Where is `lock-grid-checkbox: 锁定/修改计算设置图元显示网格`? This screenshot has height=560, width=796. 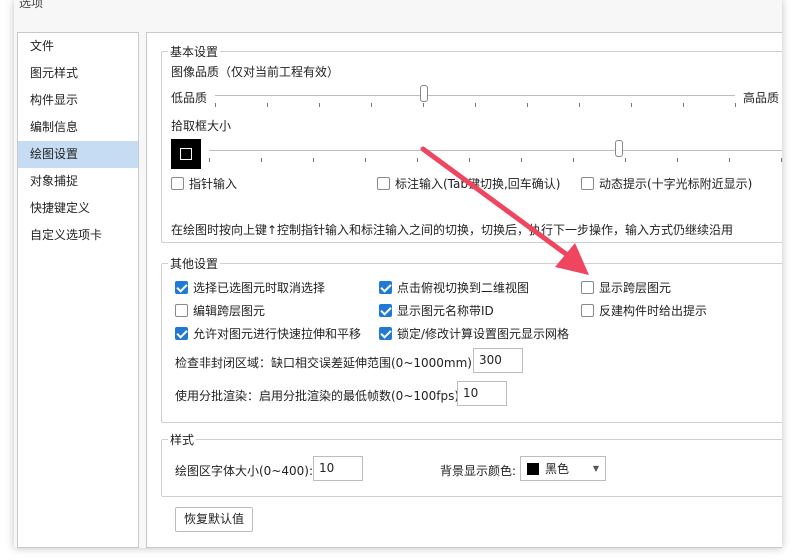 lock-grid-checkbox: 锁定/修改计算设置图元显示网格 is located at coordinates (474, 333).